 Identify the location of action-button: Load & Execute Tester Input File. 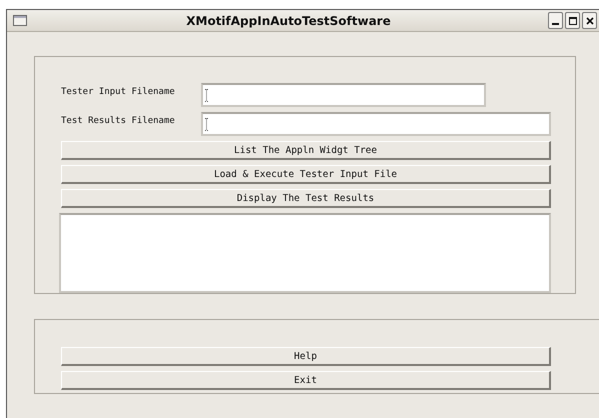
(306, 174).